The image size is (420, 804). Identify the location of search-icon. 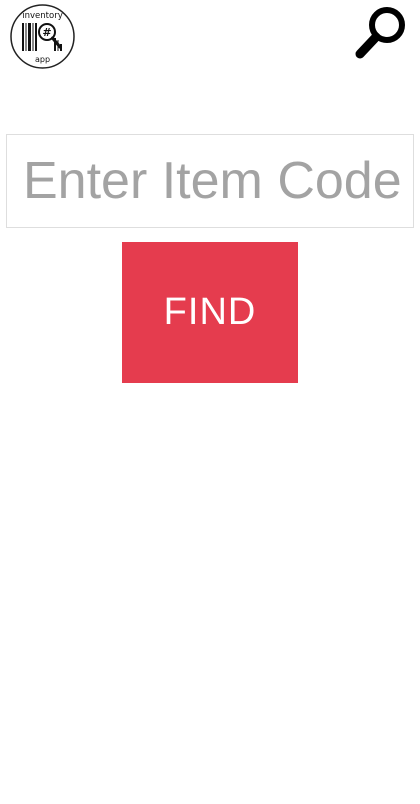
(381, 33).